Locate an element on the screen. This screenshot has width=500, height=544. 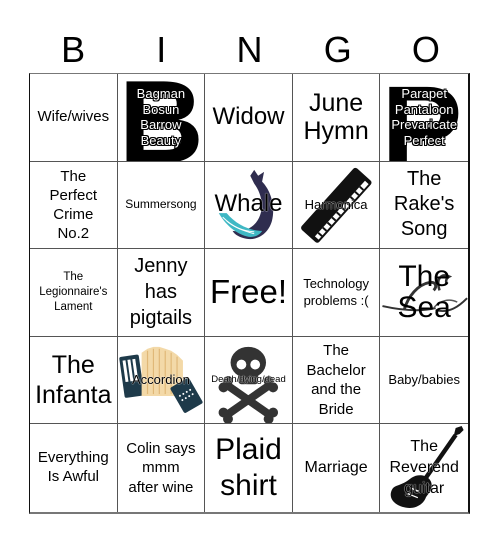
cell-text: Wife/wives is located at coordinates (73, 116).